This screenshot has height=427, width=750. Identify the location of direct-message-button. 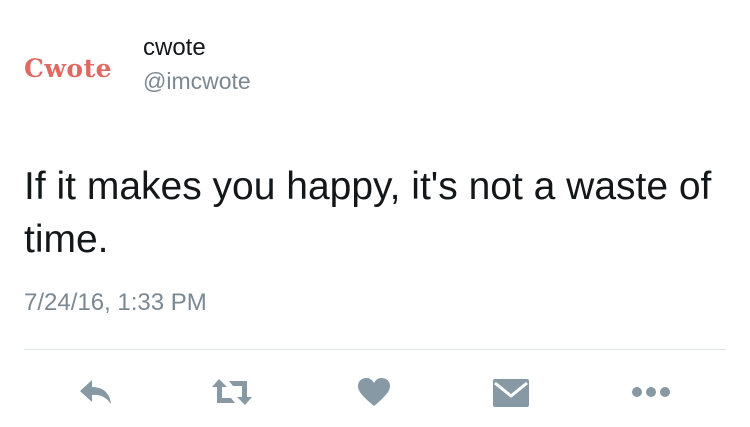
(511, 392).